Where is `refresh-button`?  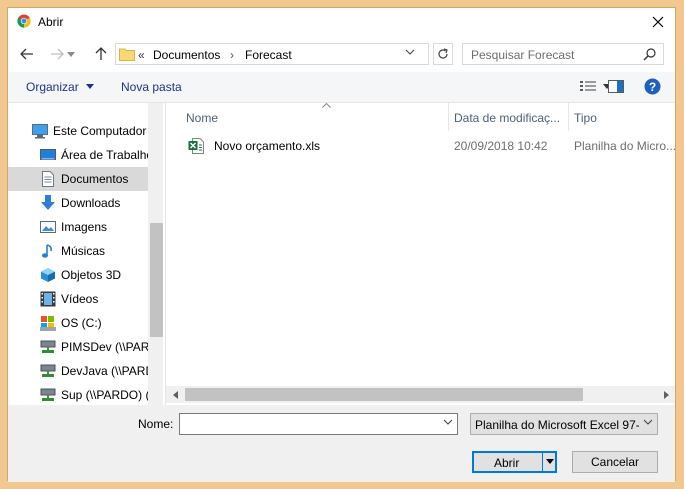 refresh-button is located at coordinates (443, 54).